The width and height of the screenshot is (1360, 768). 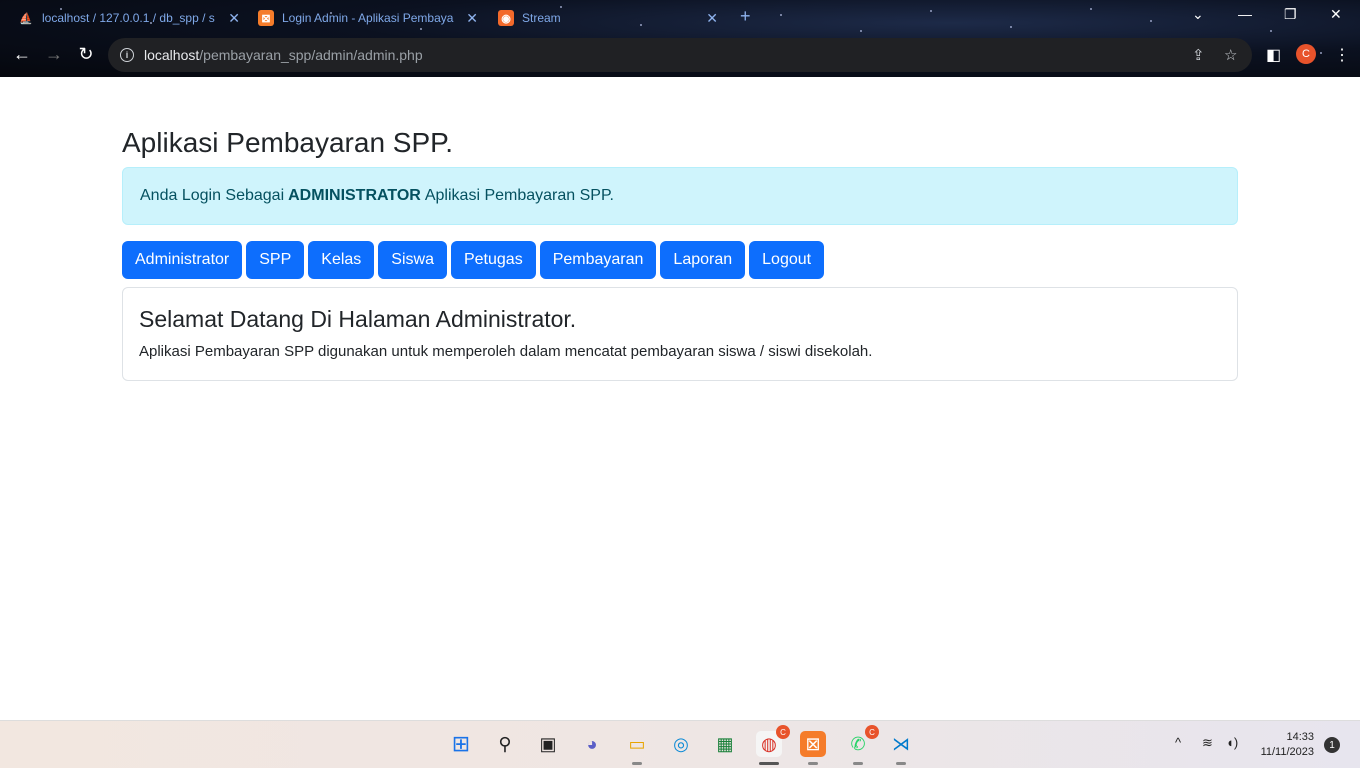 I want to click on minimize-icon: —, so click(x=1245, y=14).